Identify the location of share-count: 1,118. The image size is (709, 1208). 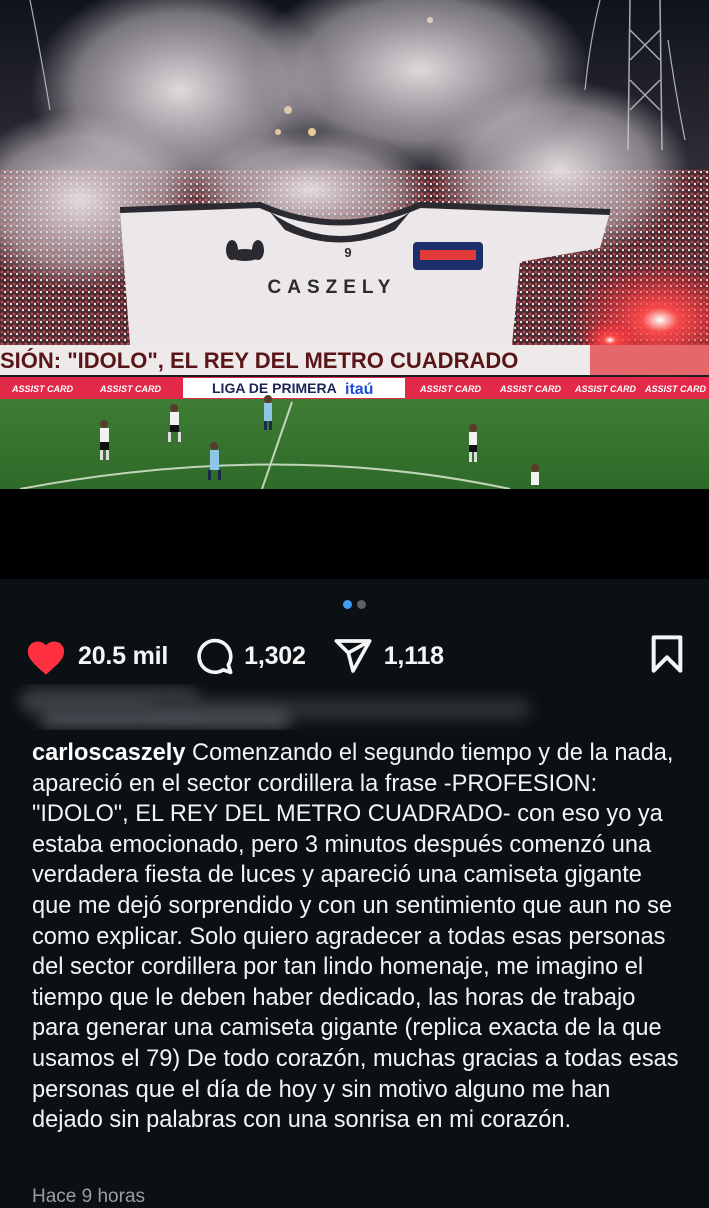
(414, 656).